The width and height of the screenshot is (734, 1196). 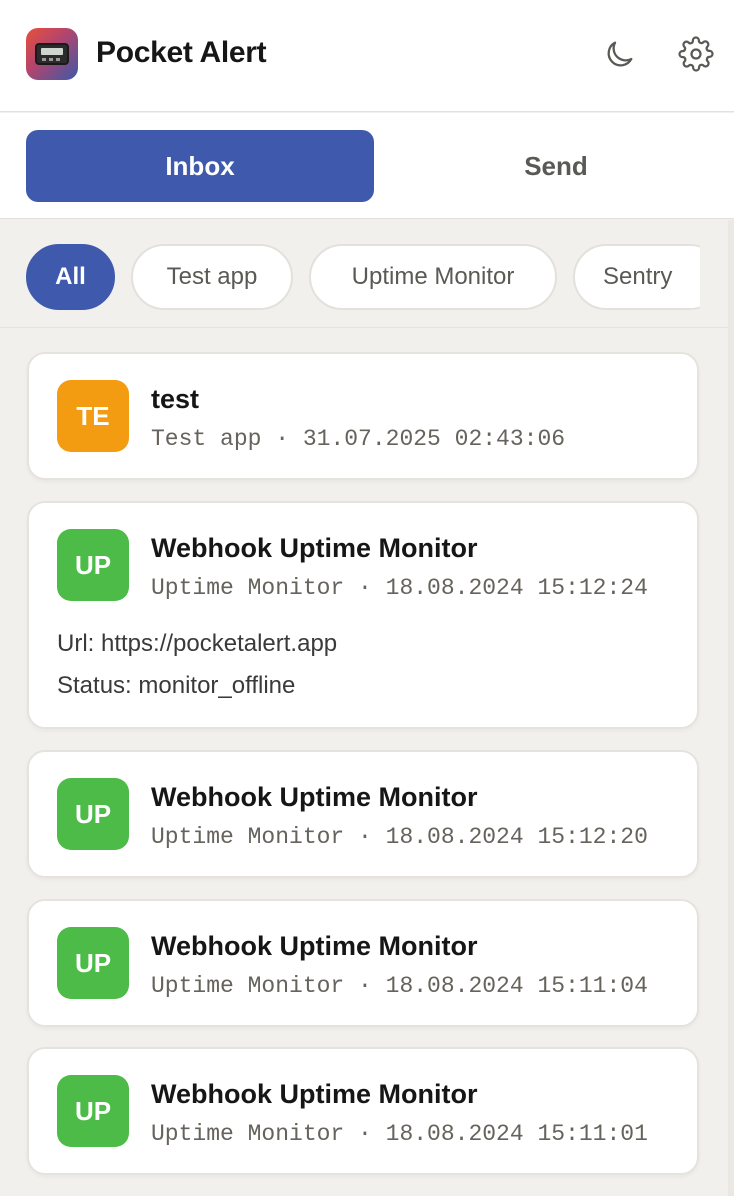 I want to click on filter-chip-test-app: Test app, so click(x=212, y=277).